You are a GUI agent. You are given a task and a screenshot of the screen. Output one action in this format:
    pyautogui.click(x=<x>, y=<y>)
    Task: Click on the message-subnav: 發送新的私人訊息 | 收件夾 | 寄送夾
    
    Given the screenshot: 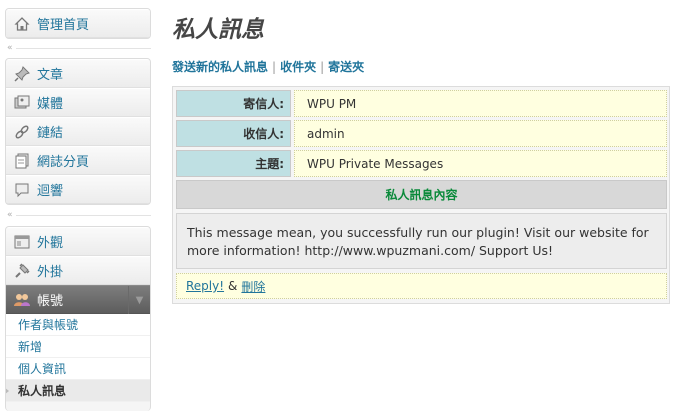 What is the action you would take?
    pyautogui.click(x=268, y=66)
    